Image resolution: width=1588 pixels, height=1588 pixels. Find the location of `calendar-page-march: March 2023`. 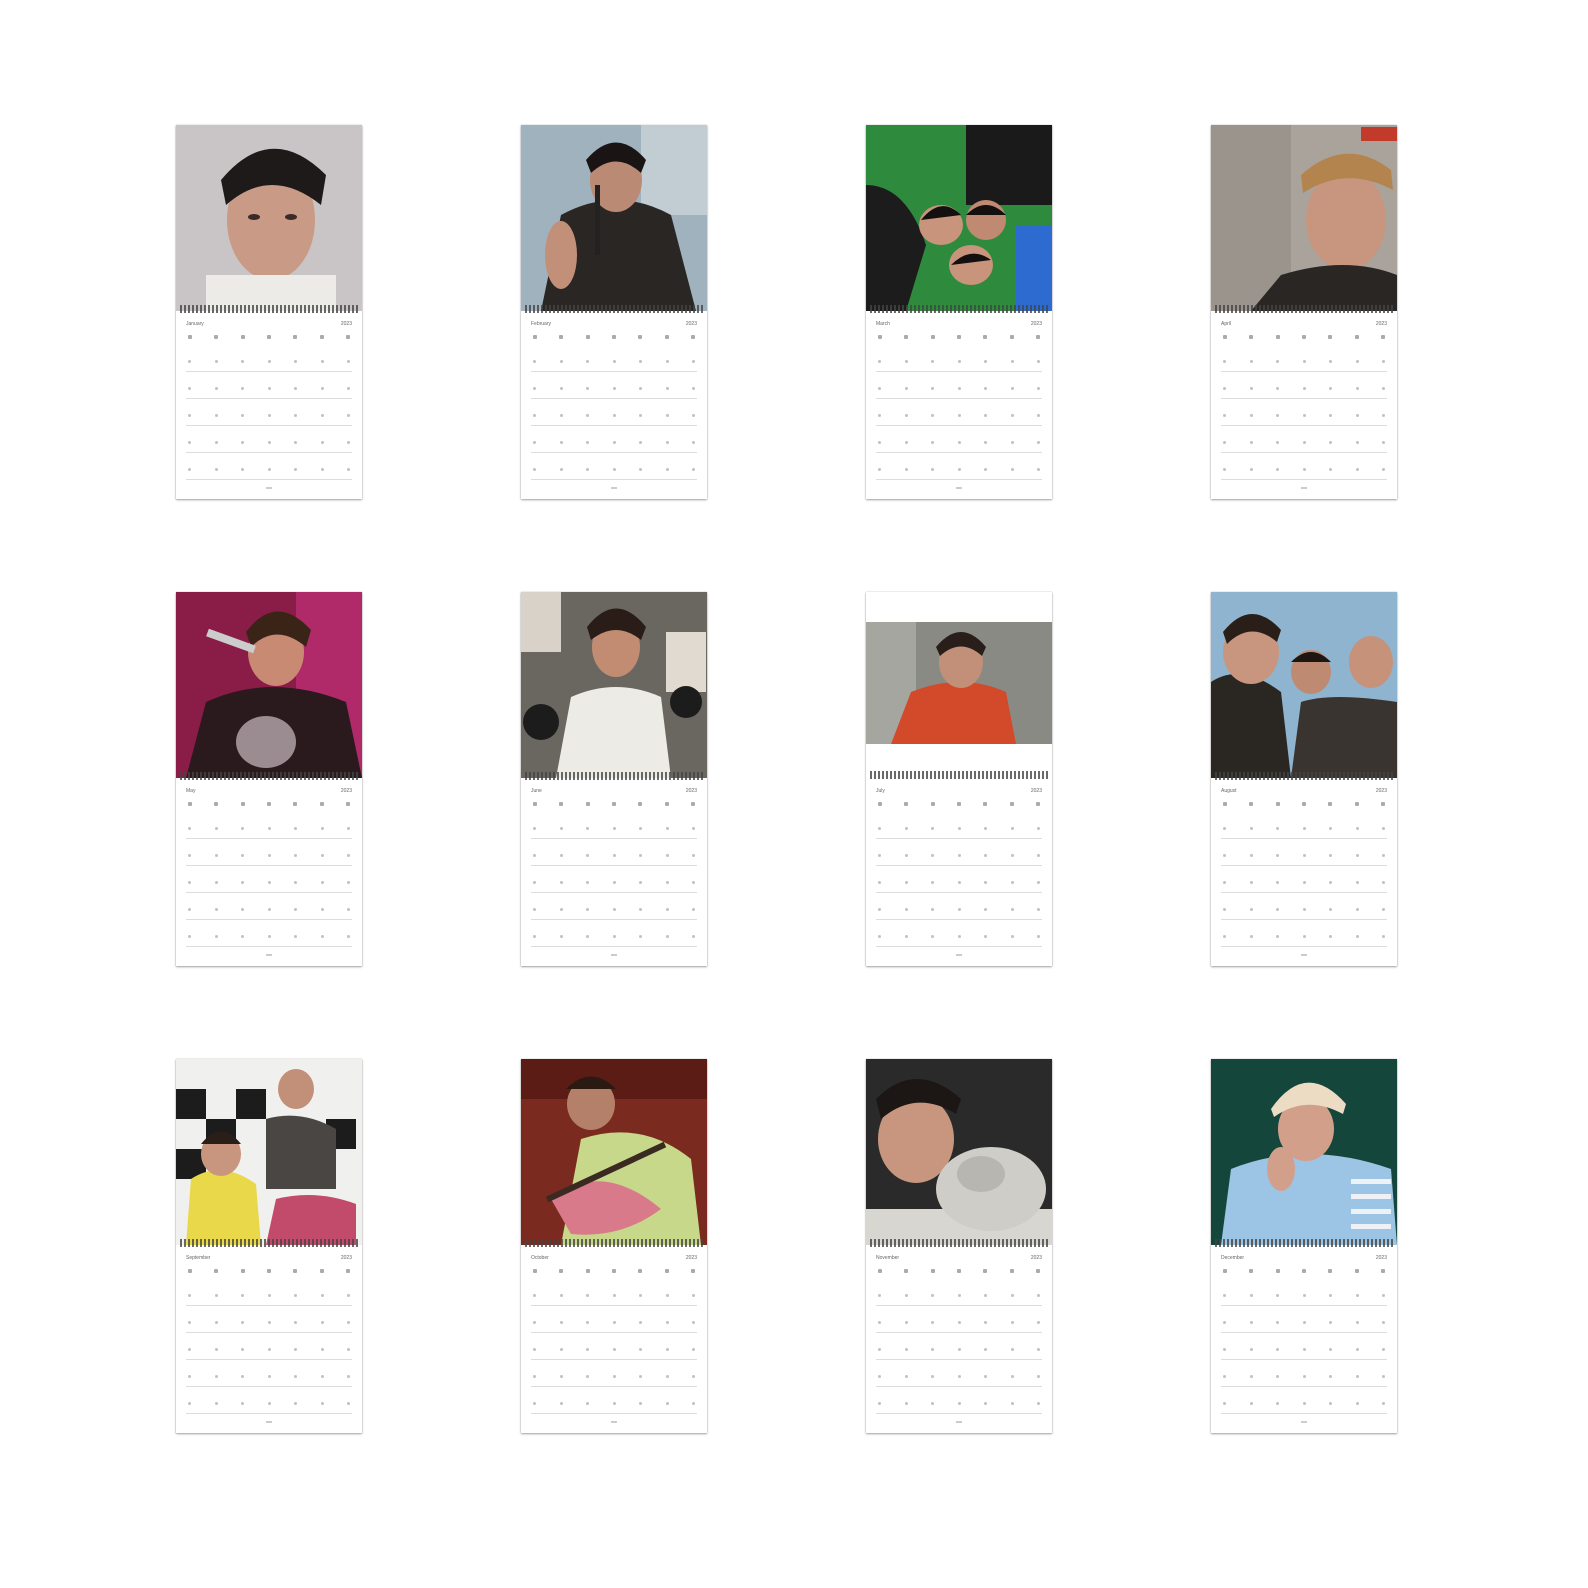

calendar-page-march: March 2023 is located at coordinates (959, 312).